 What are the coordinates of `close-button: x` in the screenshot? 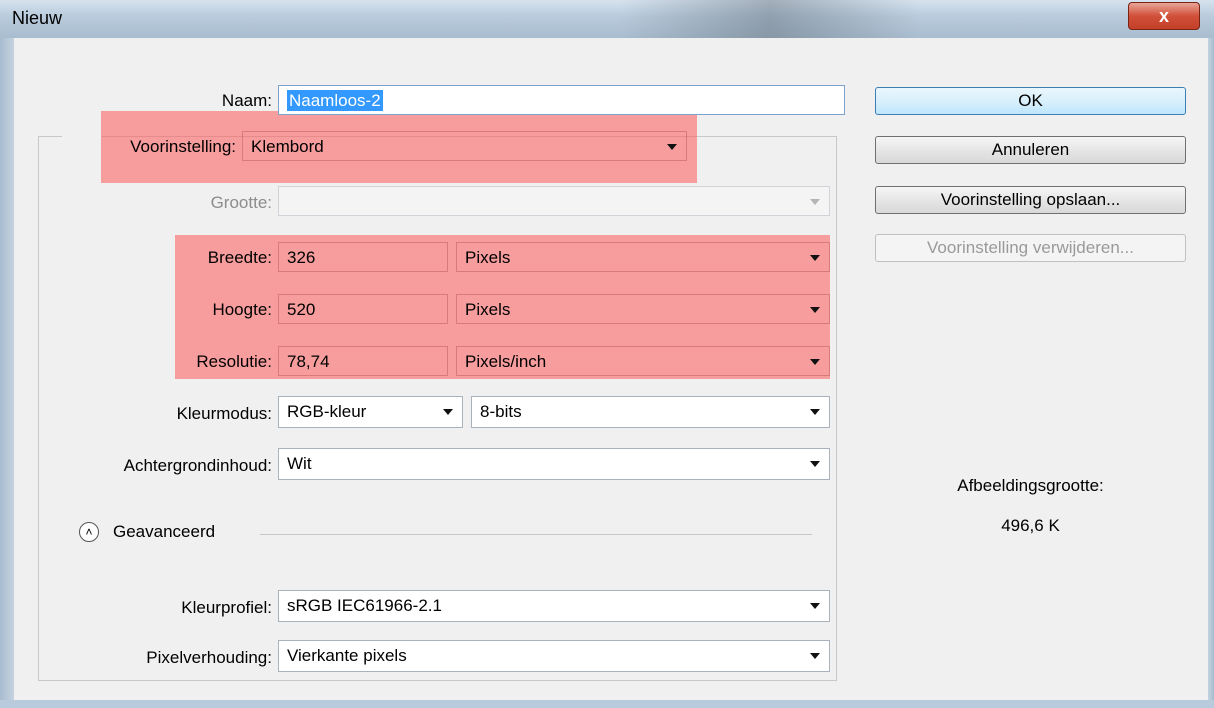 It's located at (1164, 16).